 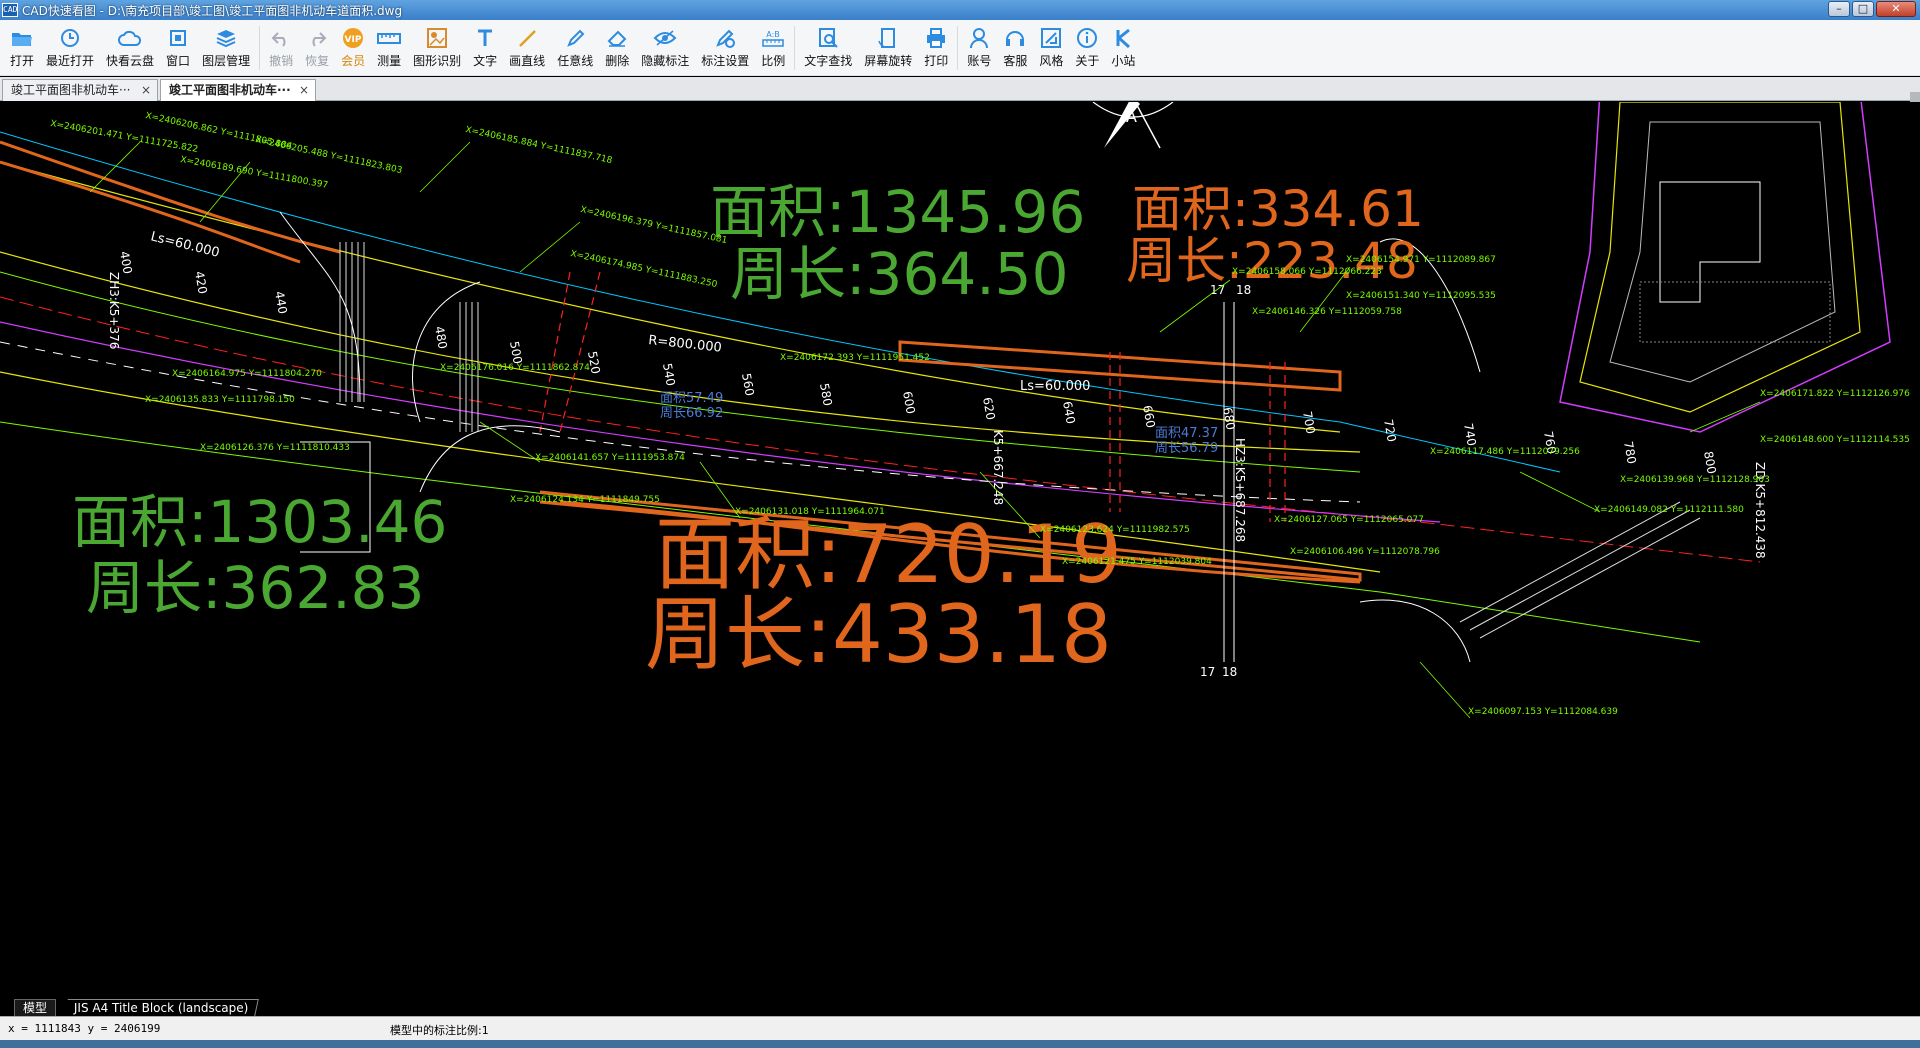 I want to click on window-button: 窗口, so click(x=178, y=48).